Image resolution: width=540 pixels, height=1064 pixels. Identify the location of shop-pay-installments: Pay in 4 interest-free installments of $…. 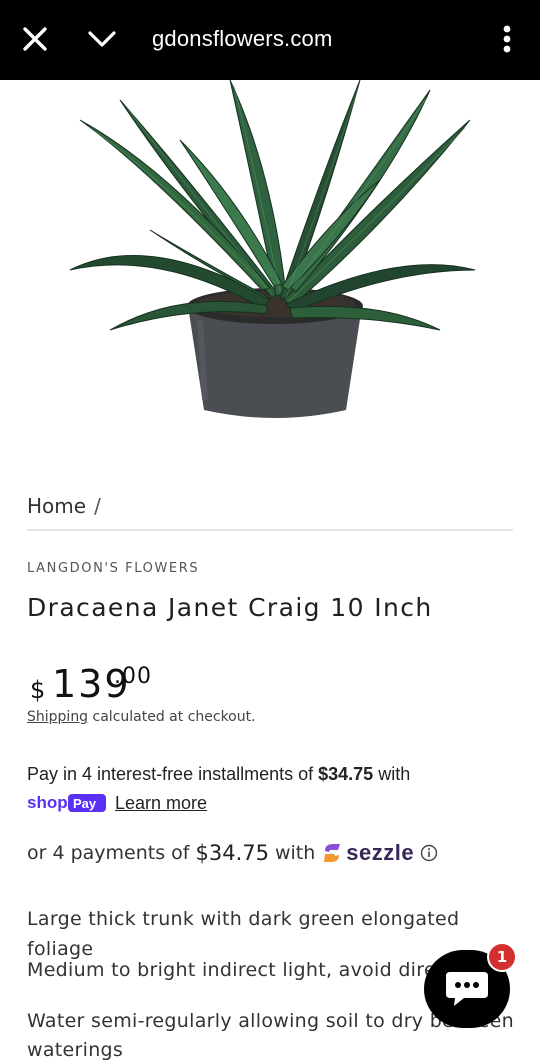
(277, 788).